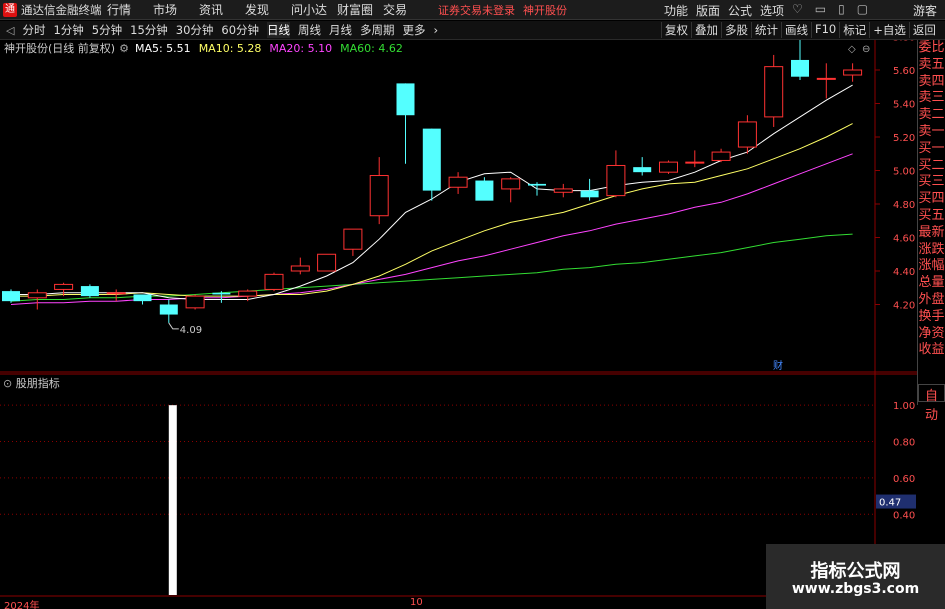 The image size is (945, 609). Describe the element at coordinates (309, 30) in the screenshot. I see `period-weekly: 周线` at that location.